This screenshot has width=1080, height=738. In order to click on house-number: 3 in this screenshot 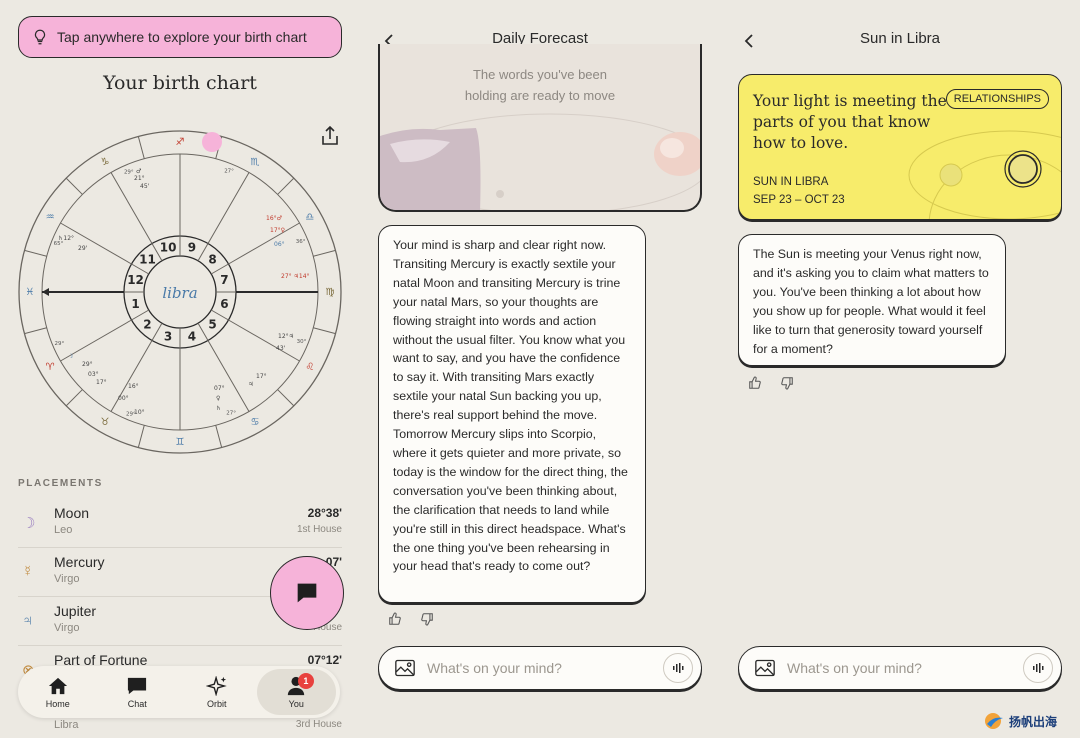, I will do `click(168, 336)`.